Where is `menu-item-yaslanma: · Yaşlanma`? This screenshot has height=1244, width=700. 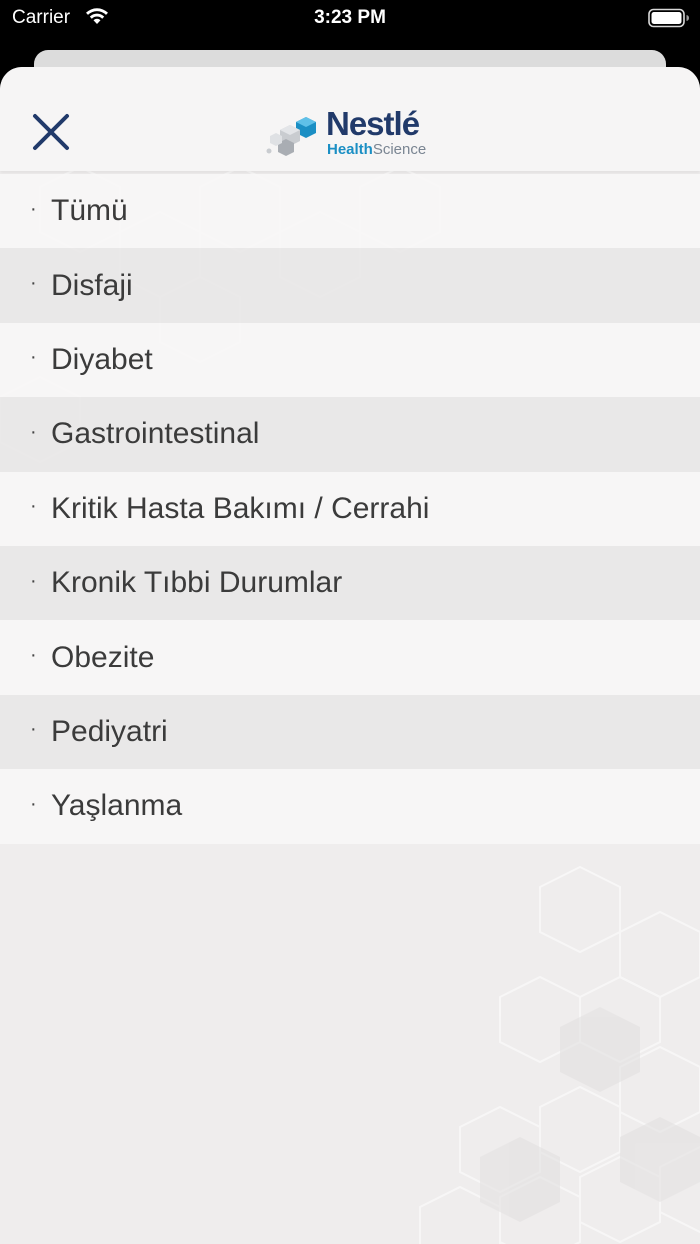
menu-item-yaslanma: · Yaşlanma is located at coordinates (350, 806).